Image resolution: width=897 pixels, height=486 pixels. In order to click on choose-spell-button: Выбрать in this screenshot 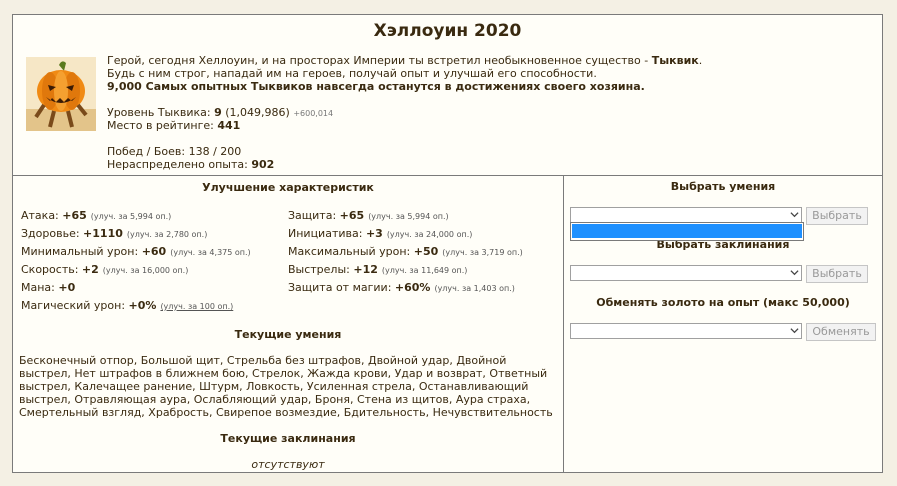, I will do `click(837, 274)`.